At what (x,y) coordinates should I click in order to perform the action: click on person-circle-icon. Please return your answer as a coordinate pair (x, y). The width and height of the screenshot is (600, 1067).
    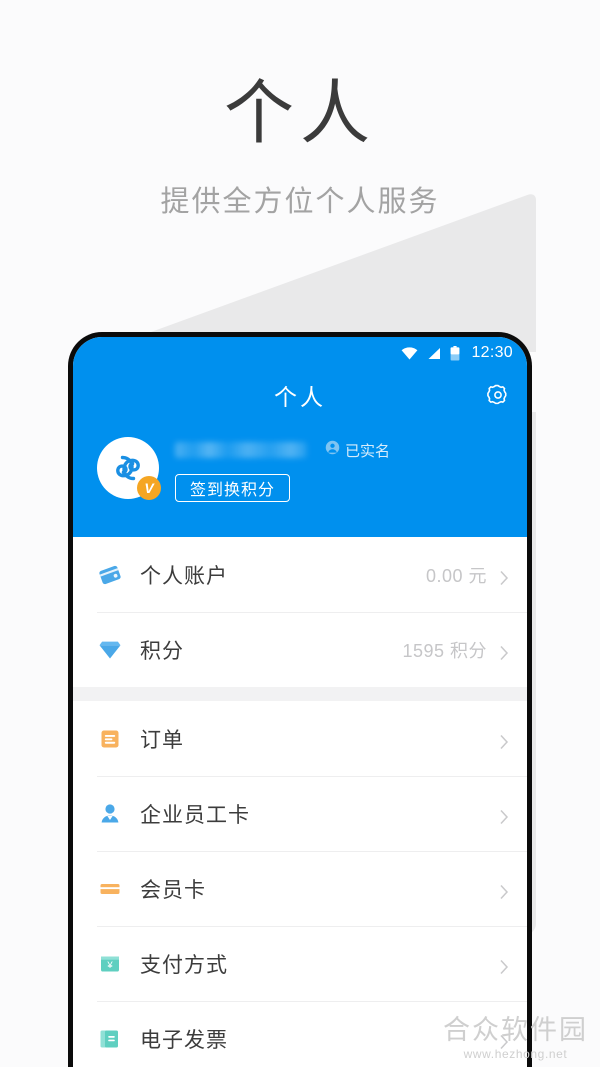
    Looking at the image, I should click on (332, 450).